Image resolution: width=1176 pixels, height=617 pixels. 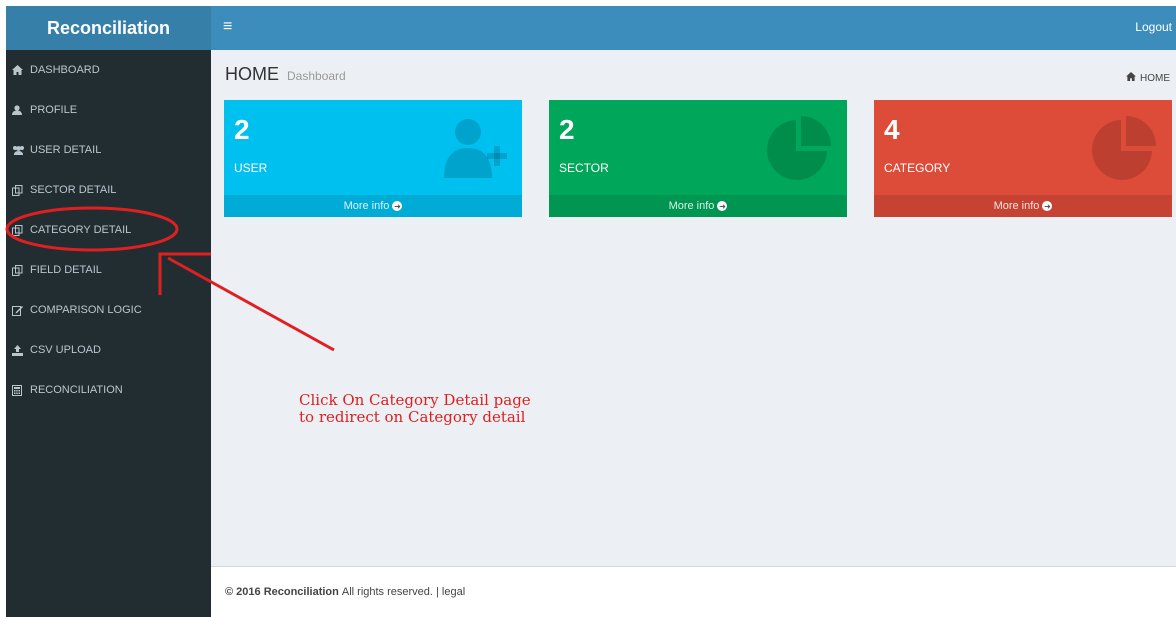 I want to click on sidebar-item-csv-upload: CSV UPLOAD, so click(x=108, y=350).